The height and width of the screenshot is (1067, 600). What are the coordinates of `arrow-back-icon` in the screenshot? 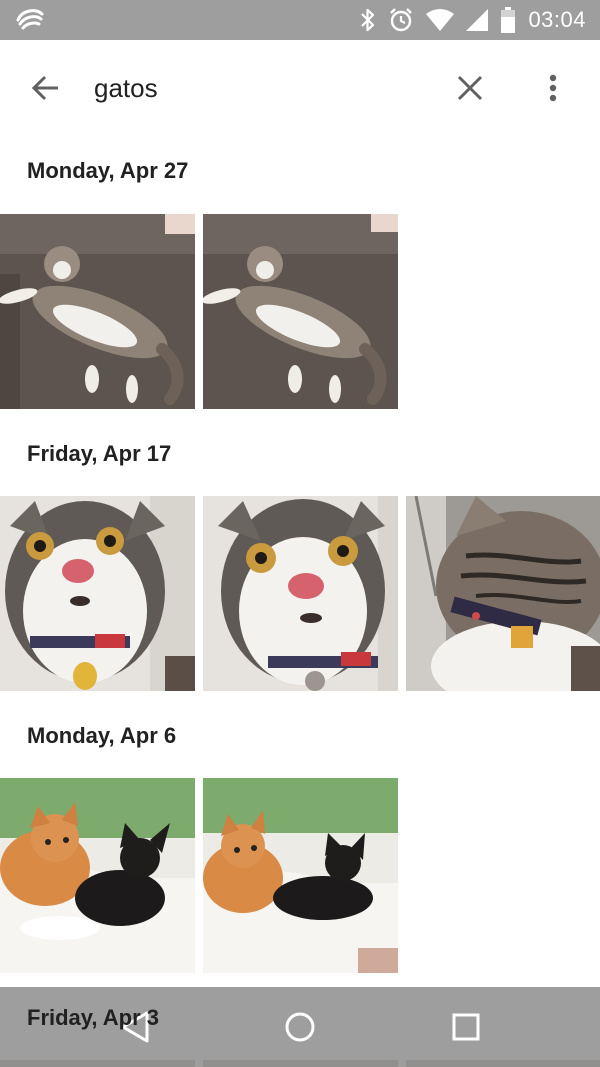 It's located at (44, 88).